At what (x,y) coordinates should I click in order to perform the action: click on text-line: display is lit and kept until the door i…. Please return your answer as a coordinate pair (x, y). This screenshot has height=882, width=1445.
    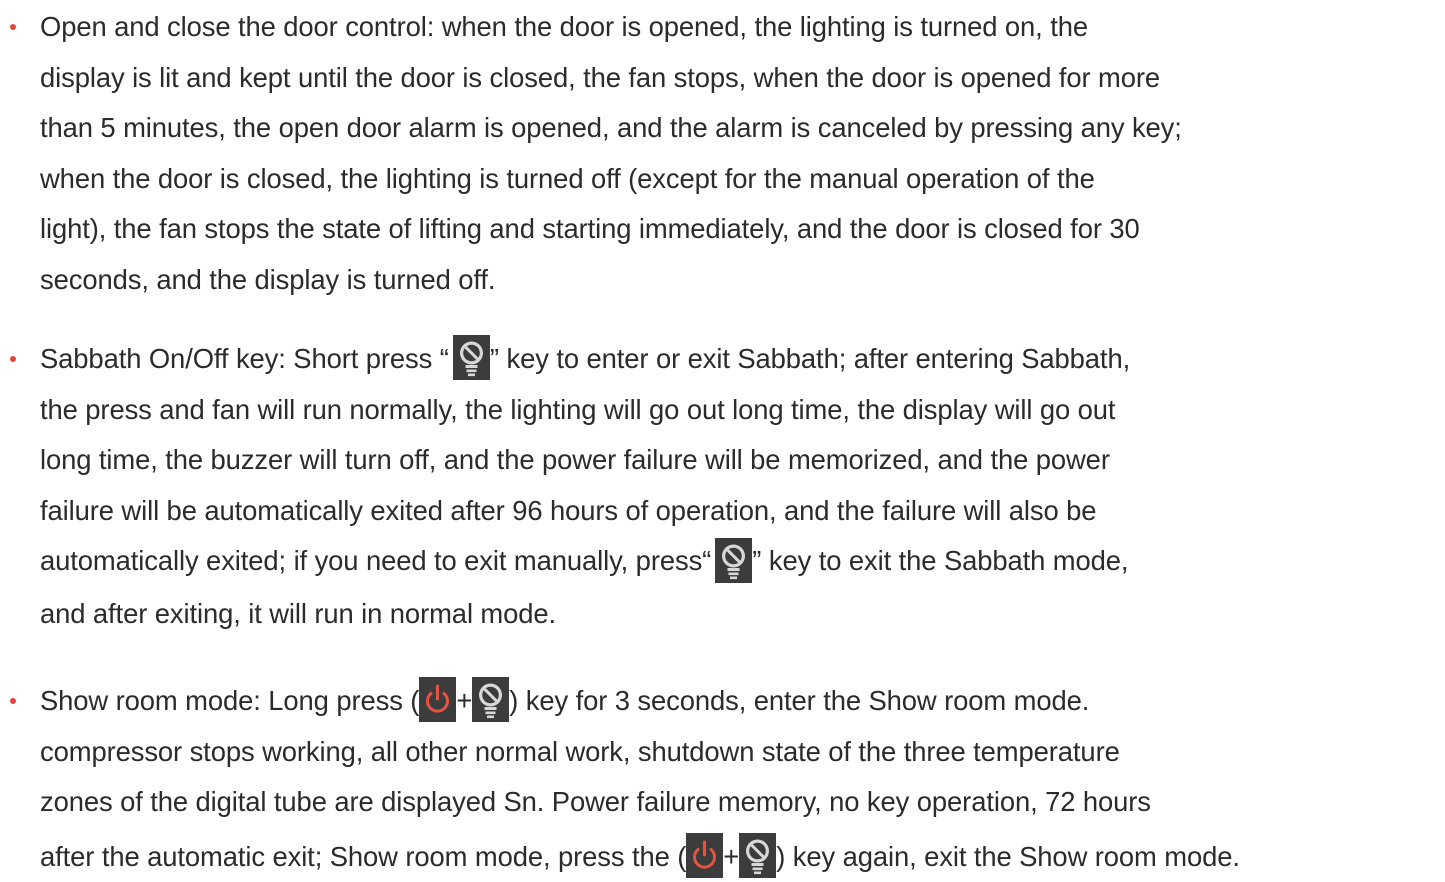
    Looking at the image, I should click on (600, 77).